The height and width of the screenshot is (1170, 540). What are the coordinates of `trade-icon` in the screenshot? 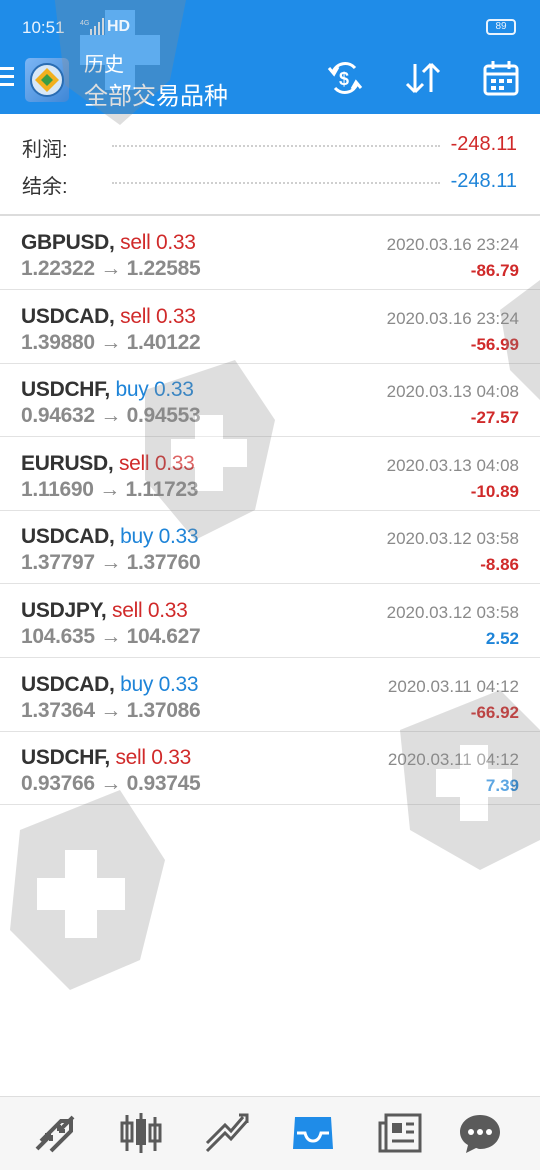 It's located at (227, 1133).